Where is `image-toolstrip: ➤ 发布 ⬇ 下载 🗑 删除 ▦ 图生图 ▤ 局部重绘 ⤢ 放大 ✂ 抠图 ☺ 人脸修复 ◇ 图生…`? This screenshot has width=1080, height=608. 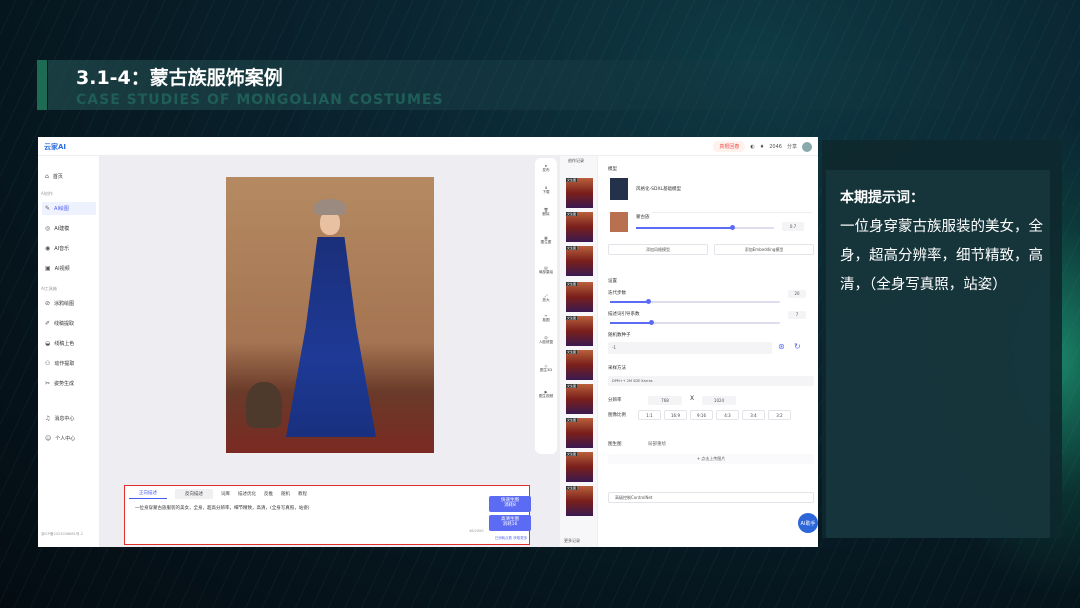 image-toolstrip: ➤ 发布 ⬇ 下载 🗑 删除 ▦ 图生图 ▤ 局部重绘 ⤢ 放大 ✂ 抠图 ☺ 人脸修复 ◇ 图生… is located at coordinates (546, 306).